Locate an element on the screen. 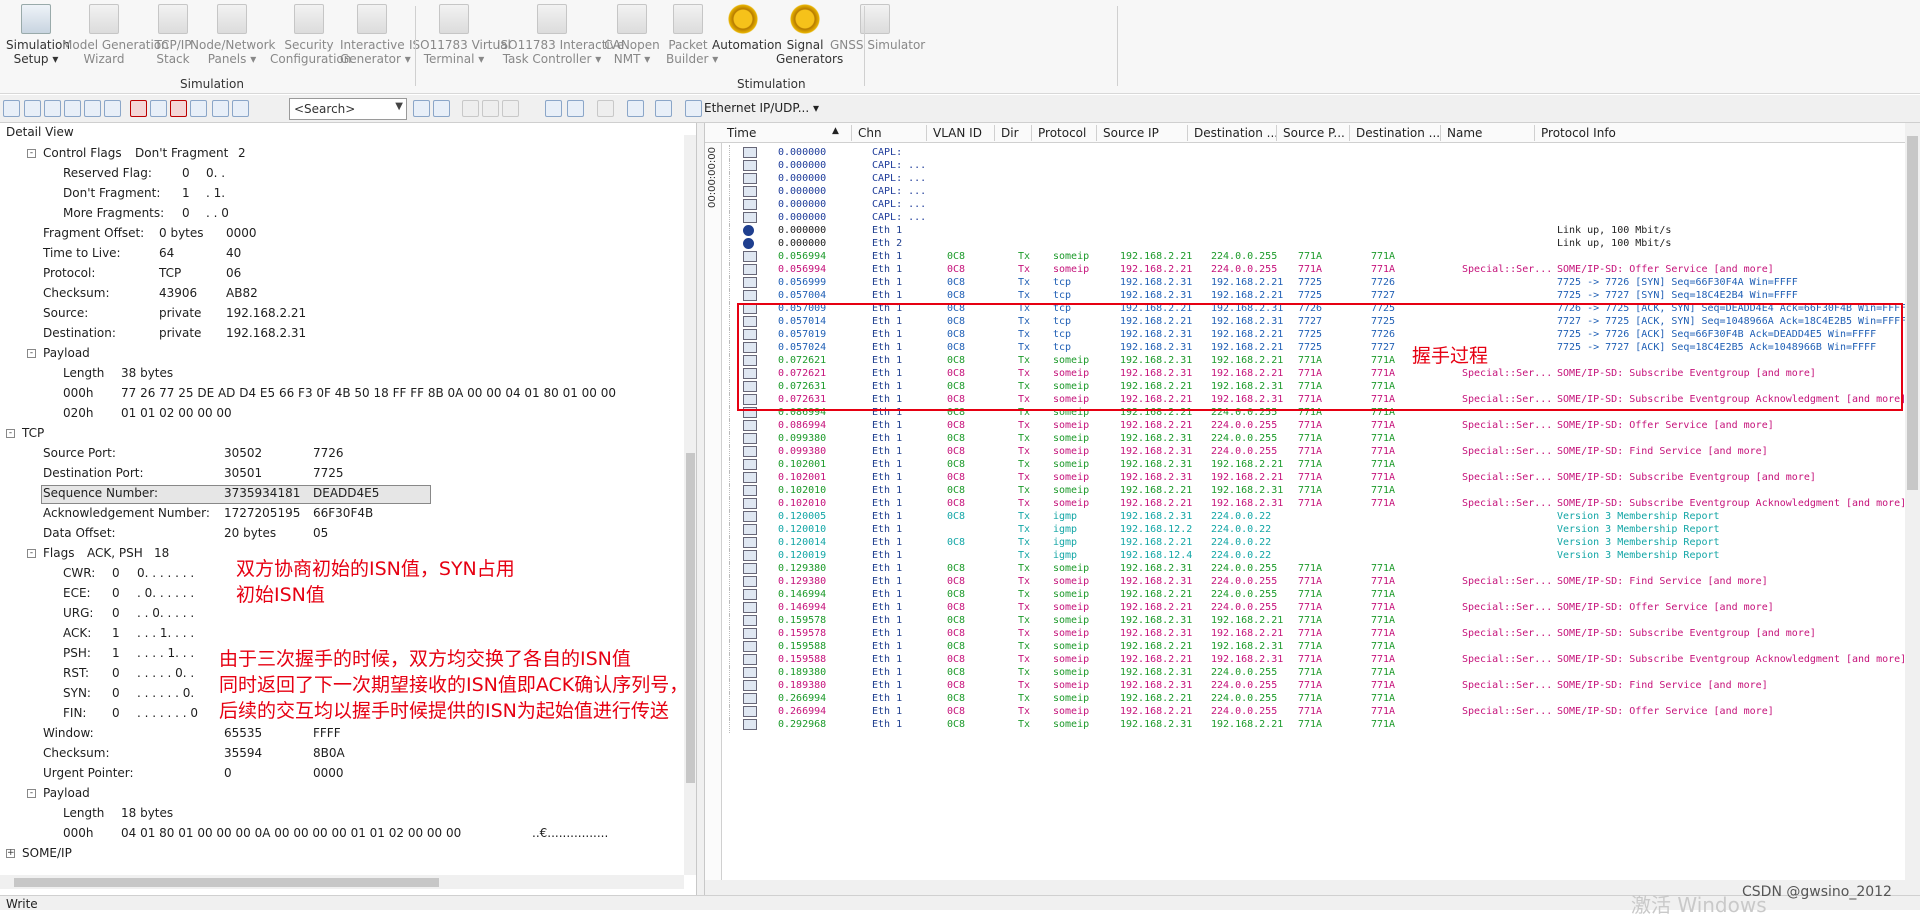 The height and width of the screenshot is (918, 1920). expand-icon: + is located at coordinates (10, 853).